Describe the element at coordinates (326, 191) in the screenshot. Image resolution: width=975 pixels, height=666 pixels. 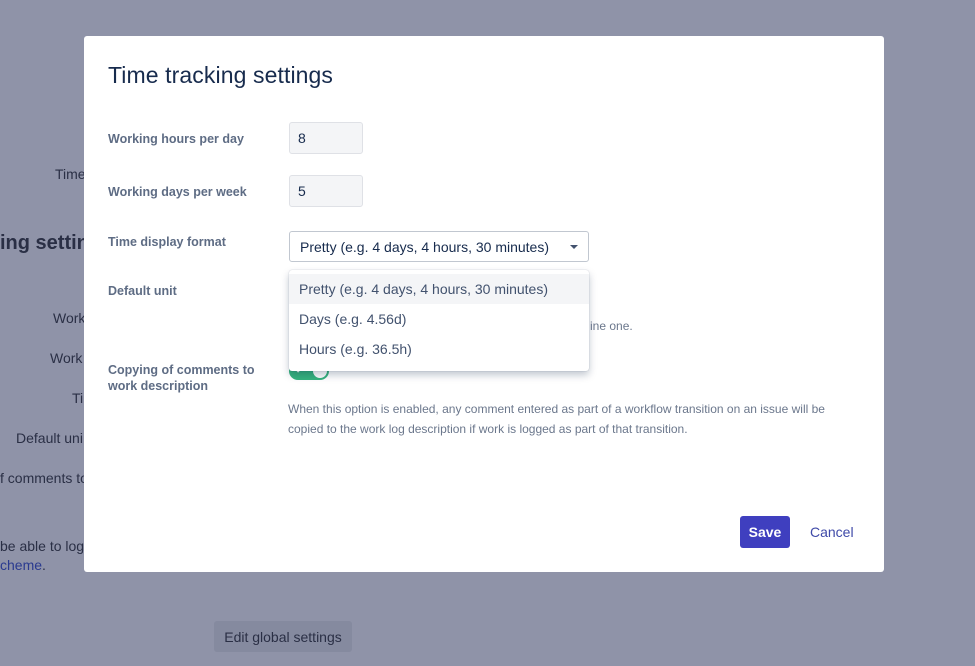
I see `days-per-week-input` at that location.